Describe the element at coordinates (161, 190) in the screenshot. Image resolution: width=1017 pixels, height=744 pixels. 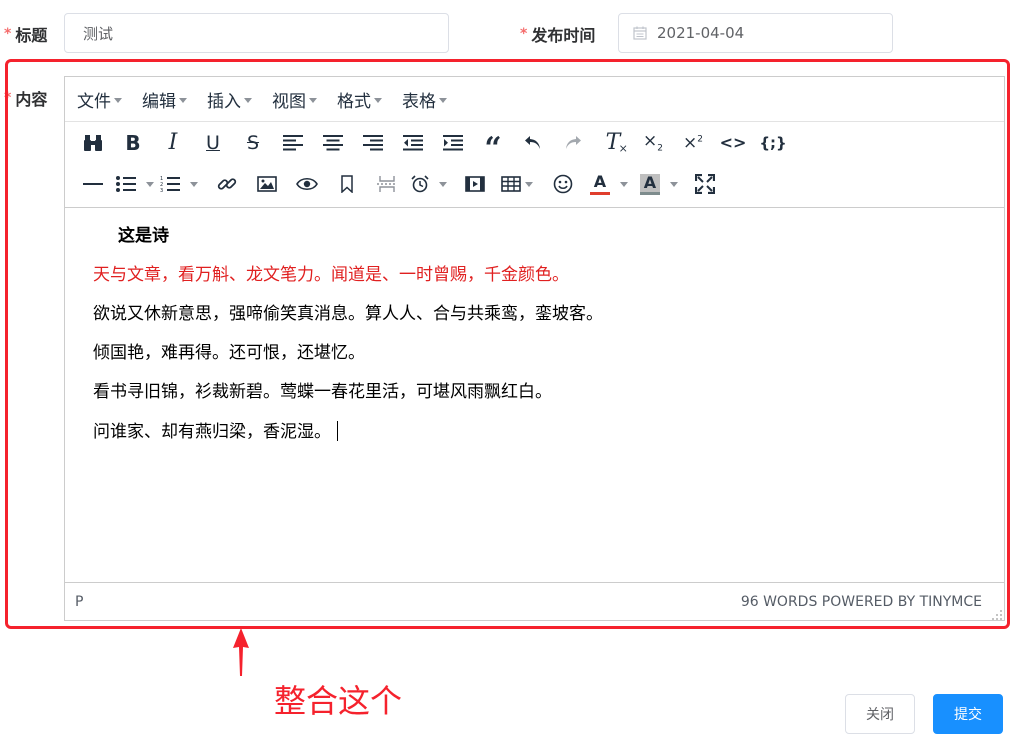
I see `svg-text: 3` at that location.